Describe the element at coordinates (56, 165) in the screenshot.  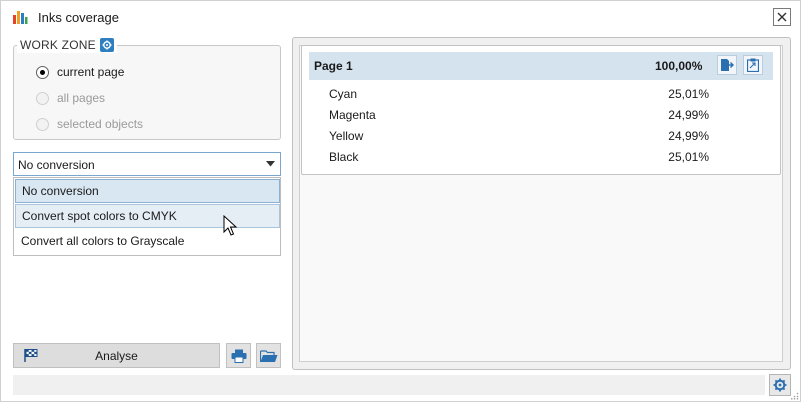
I see `conversion-selected-value: No conversion` at that location.